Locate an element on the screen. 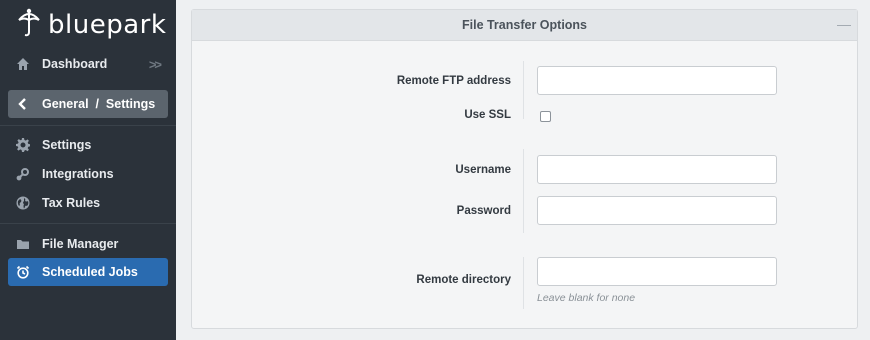 This screenshot has height=340, width=870. folder-icon is located at coordinates (23, 244).